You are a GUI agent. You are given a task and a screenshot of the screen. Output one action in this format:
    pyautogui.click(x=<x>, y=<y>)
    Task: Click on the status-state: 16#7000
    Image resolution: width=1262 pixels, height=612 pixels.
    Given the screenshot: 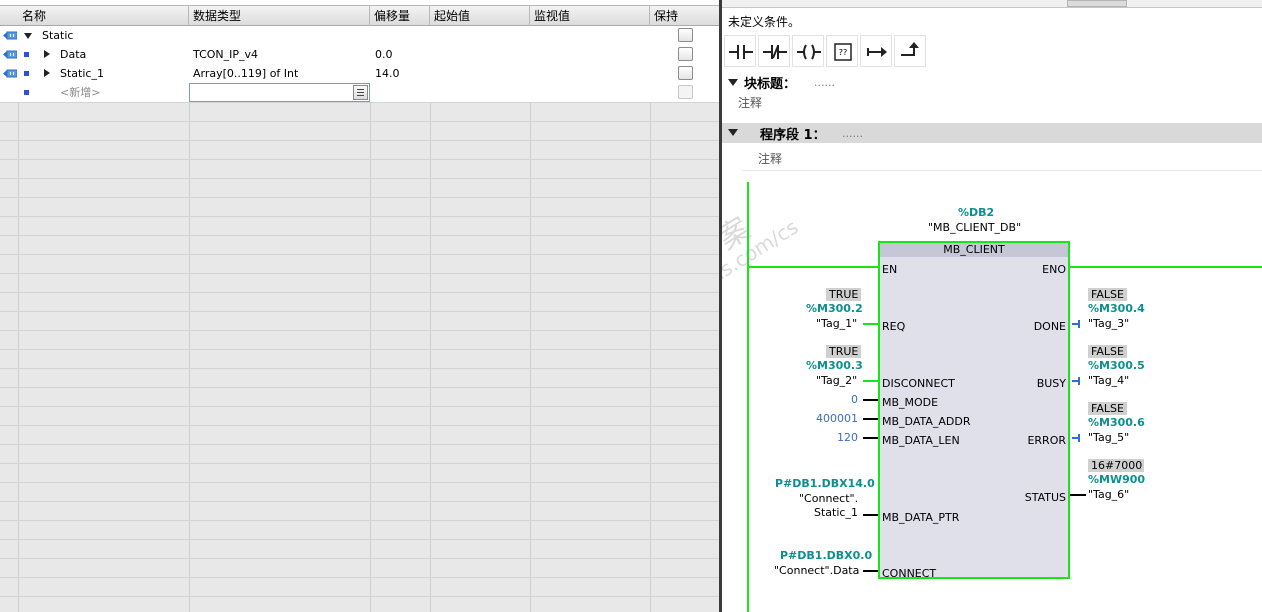 What is the action you would take?
    pyautogui.click(x=1116, y=465)
    